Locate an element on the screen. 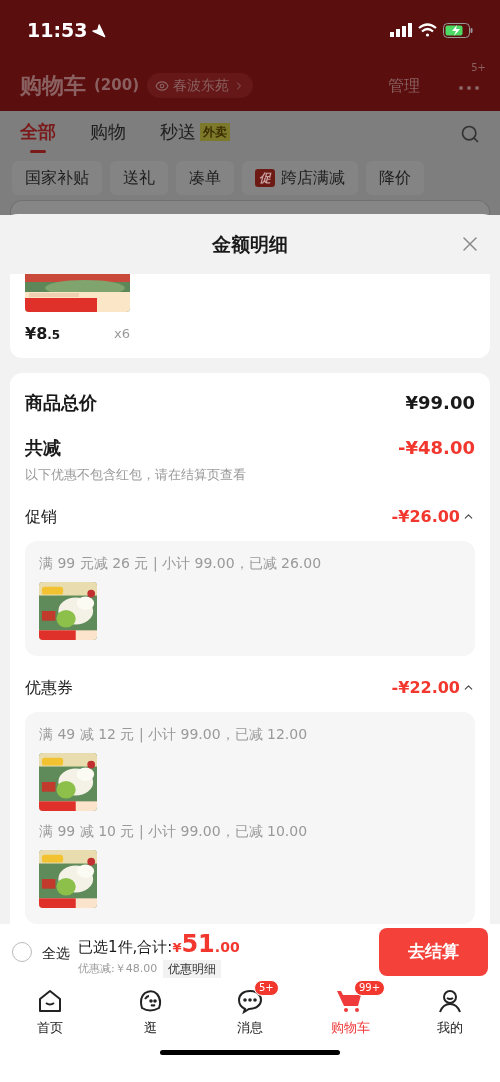 This screenshot has width=500, height=1082. battery-icon is located at coordinates (458, 30).